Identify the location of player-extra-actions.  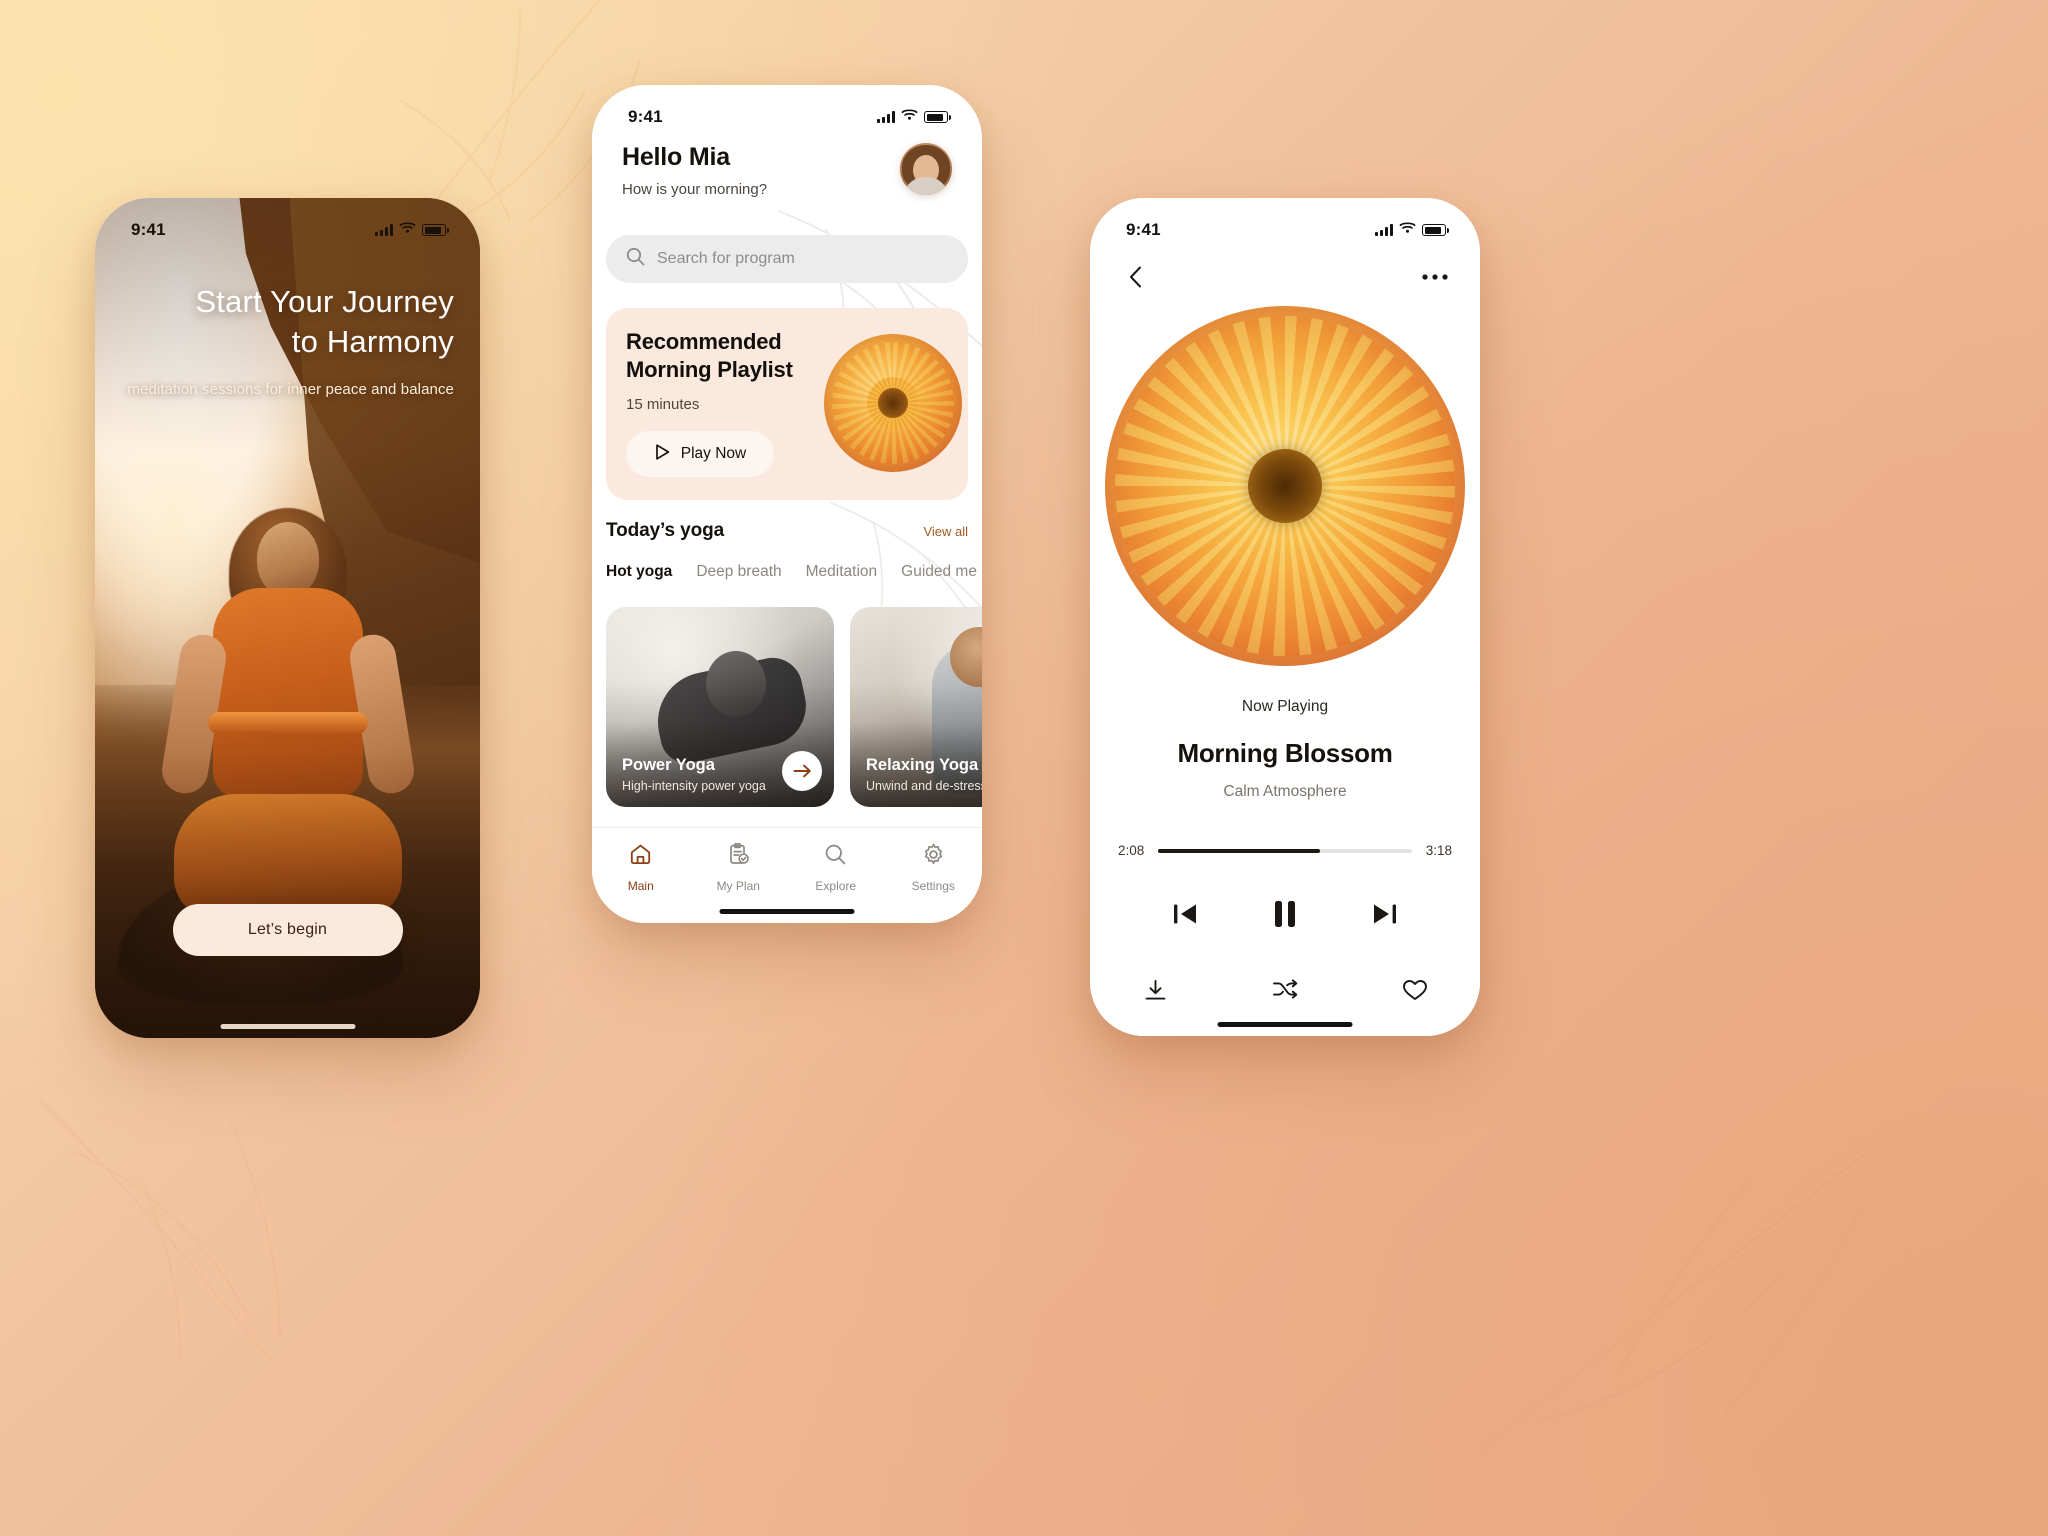
(1285, 990).